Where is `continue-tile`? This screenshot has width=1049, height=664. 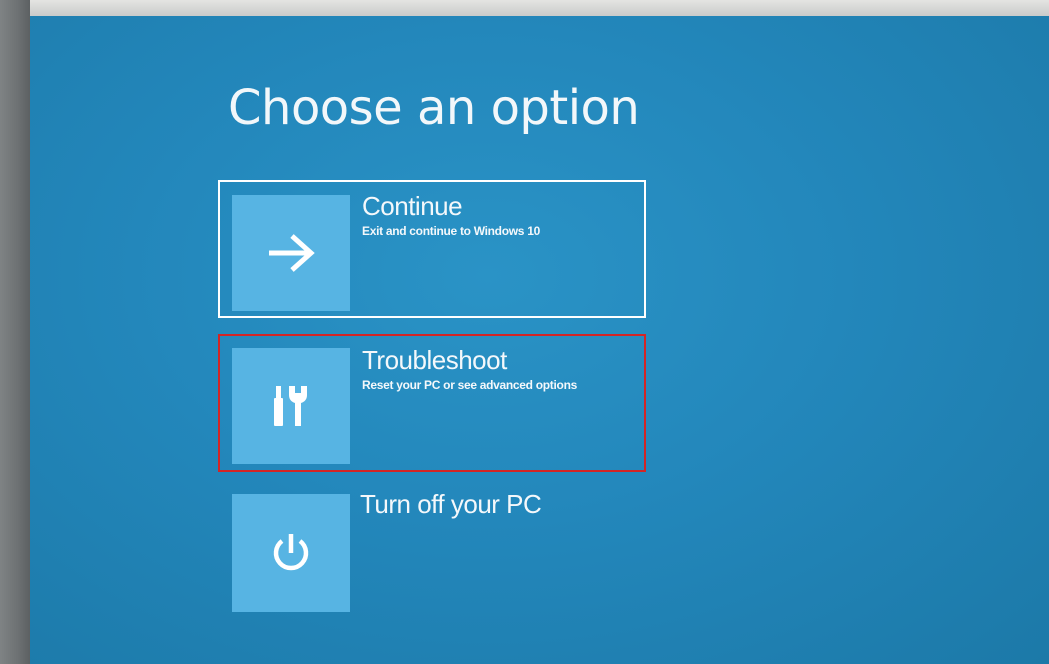
continue-tile is located at coordinates (291, 253).